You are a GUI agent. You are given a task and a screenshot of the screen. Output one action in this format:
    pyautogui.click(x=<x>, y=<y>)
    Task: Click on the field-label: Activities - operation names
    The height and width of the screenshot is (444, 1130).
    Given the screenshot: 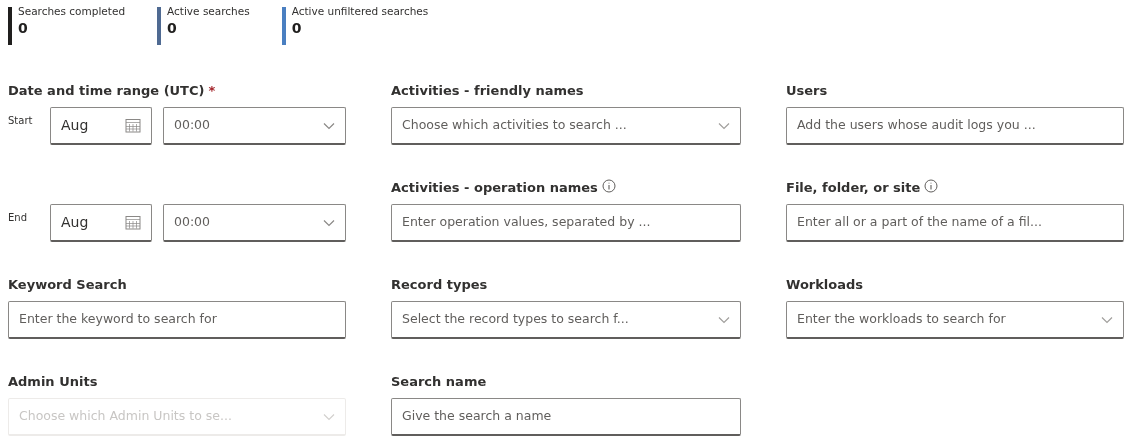 What is the action you would take?
    pyautogui.click(x=494, y=188)
    